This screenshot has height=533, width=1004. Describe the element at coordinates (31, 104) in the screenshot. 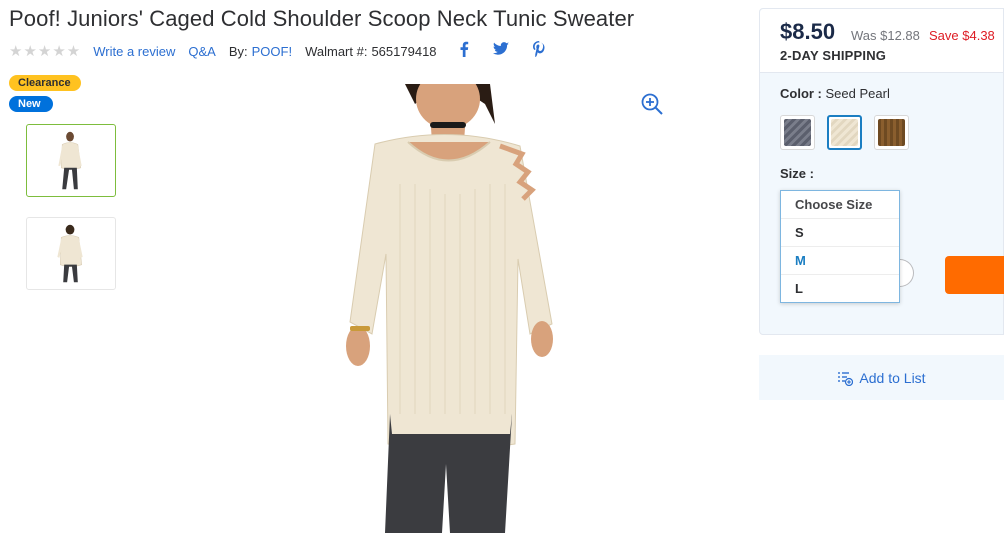

I see `new-badge: New` at that location.